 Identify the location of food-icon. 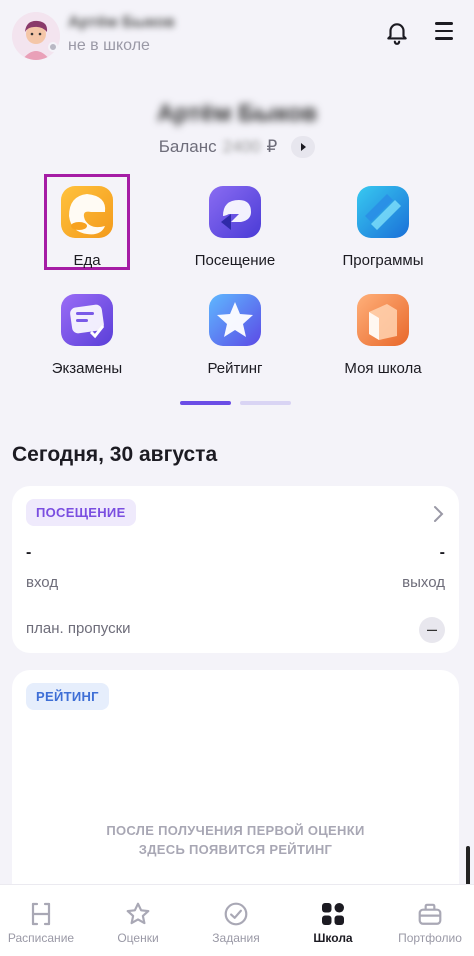
(87, 212).